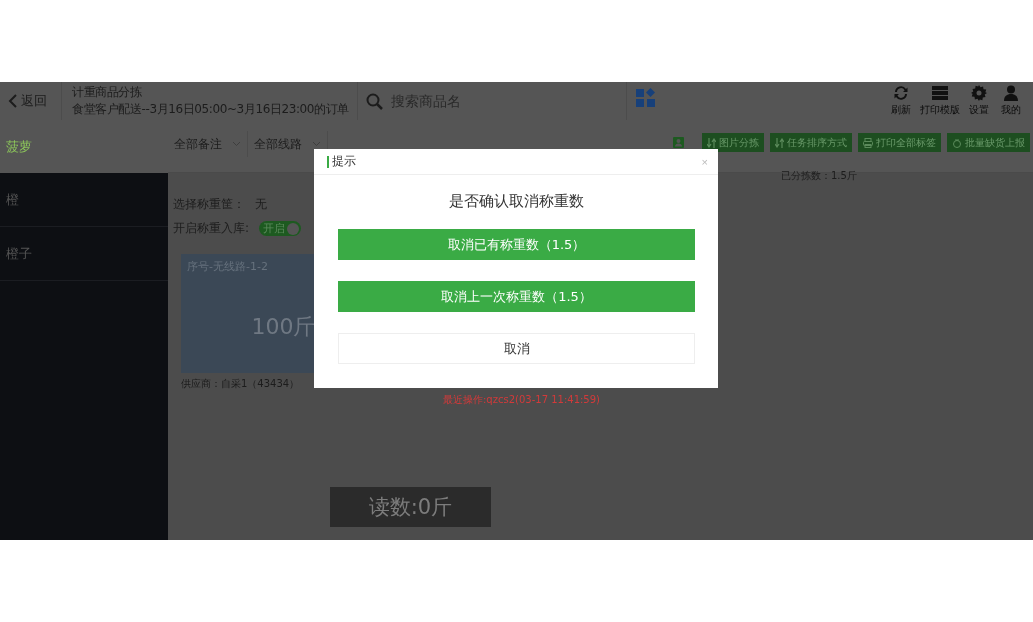 The width and height of the screenshot is (1033, 622). What do you see at coordinates (516, 244) in the screenshot?
I see `confirm-button: 取消已有称重数（1.5）` at bounding box center [516, 244].